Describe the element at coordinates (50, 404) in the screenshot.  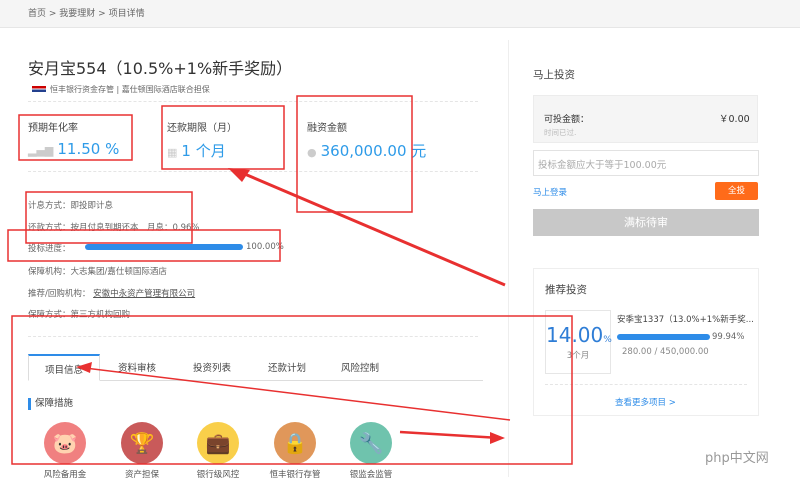
I see `section-title: 保障措施` at that location.